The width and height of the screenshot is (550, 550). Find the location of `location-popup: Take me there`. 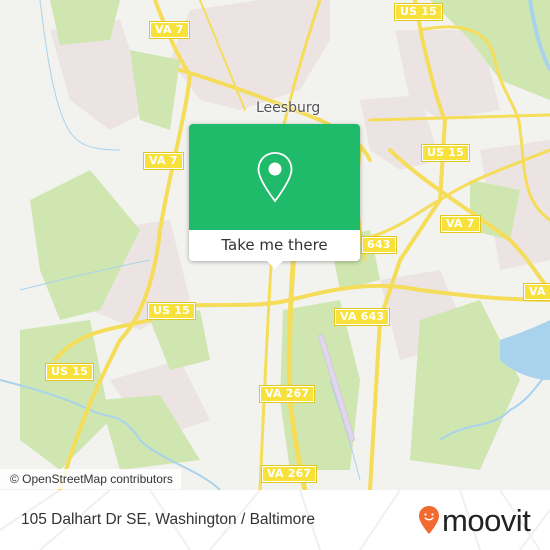

location-popup: Take me there is located at coordinates (274, 196).